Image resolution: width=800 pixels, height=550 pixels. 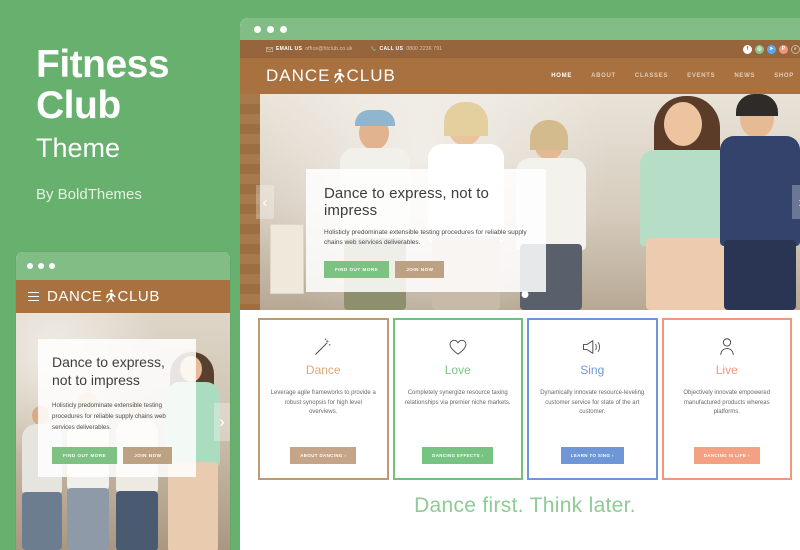 I want to click on menu-item-home: HOME, so click(x=561, y=76).